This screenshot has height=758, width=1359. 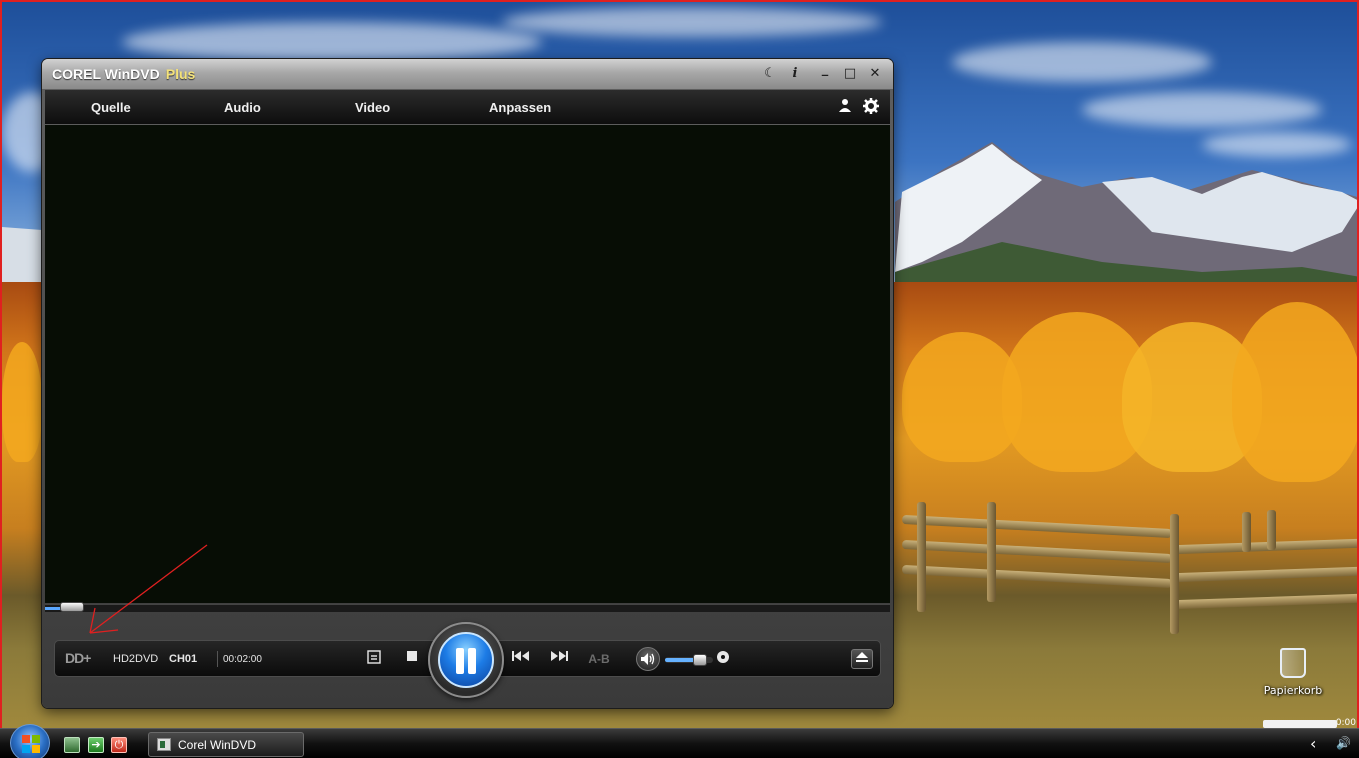 I want to click on menu-anpassen: Anpassen, so click(x=520, y=107).